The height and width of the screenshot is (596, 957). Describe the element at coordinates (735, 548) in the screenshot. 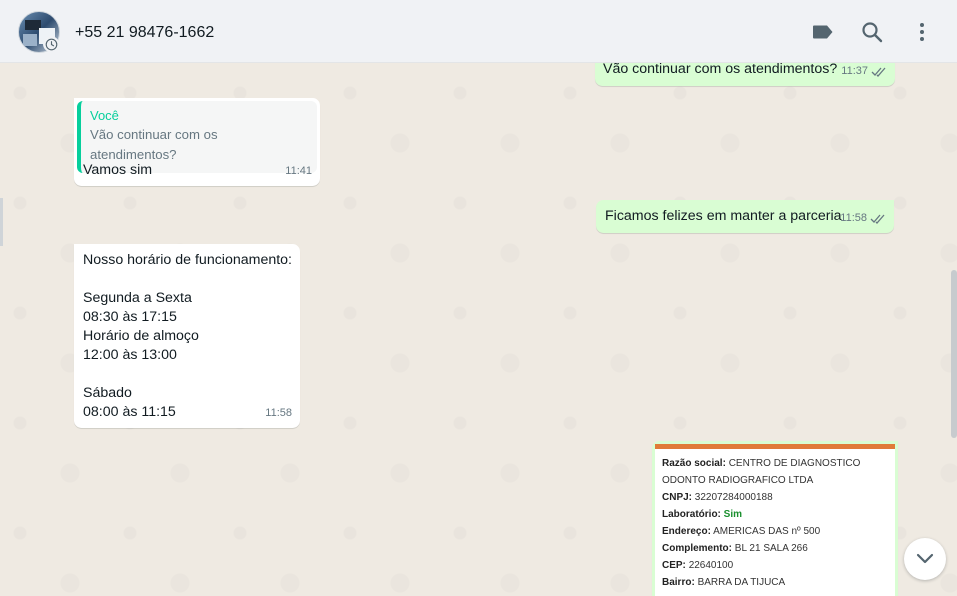

I see `card-row-complemento: Complemento: BL 21 SALA 266` at that location.